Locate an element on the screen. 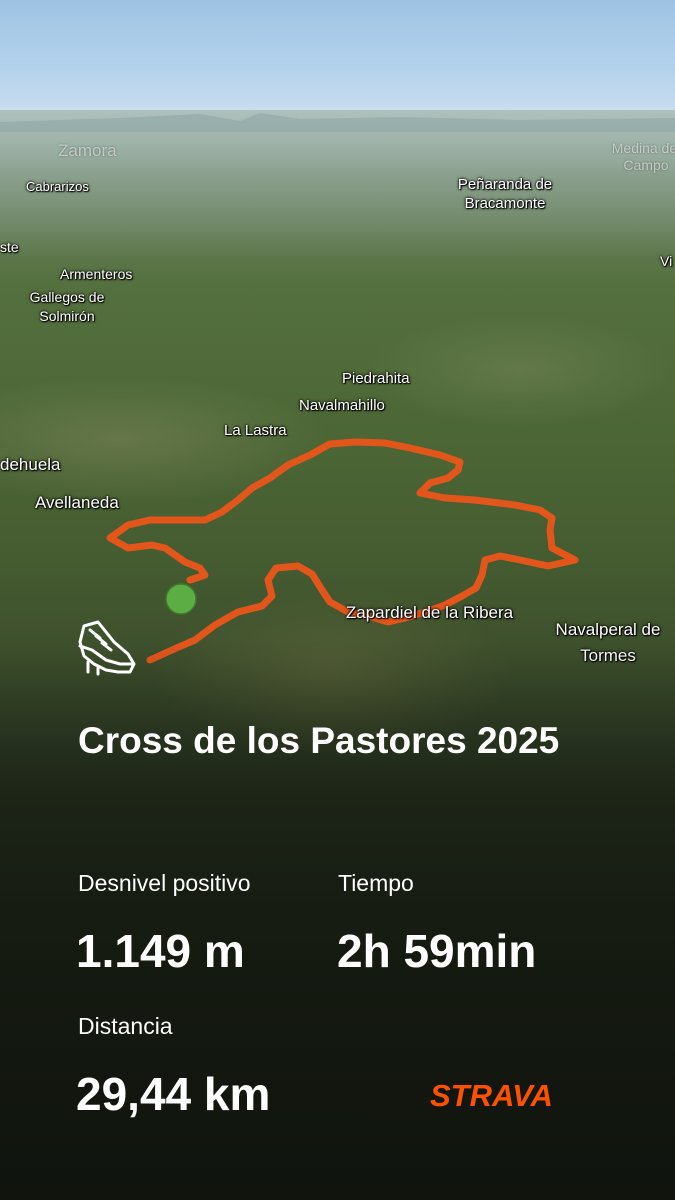  strava-logo: STRAVA is located at coordinates (491, 1095).